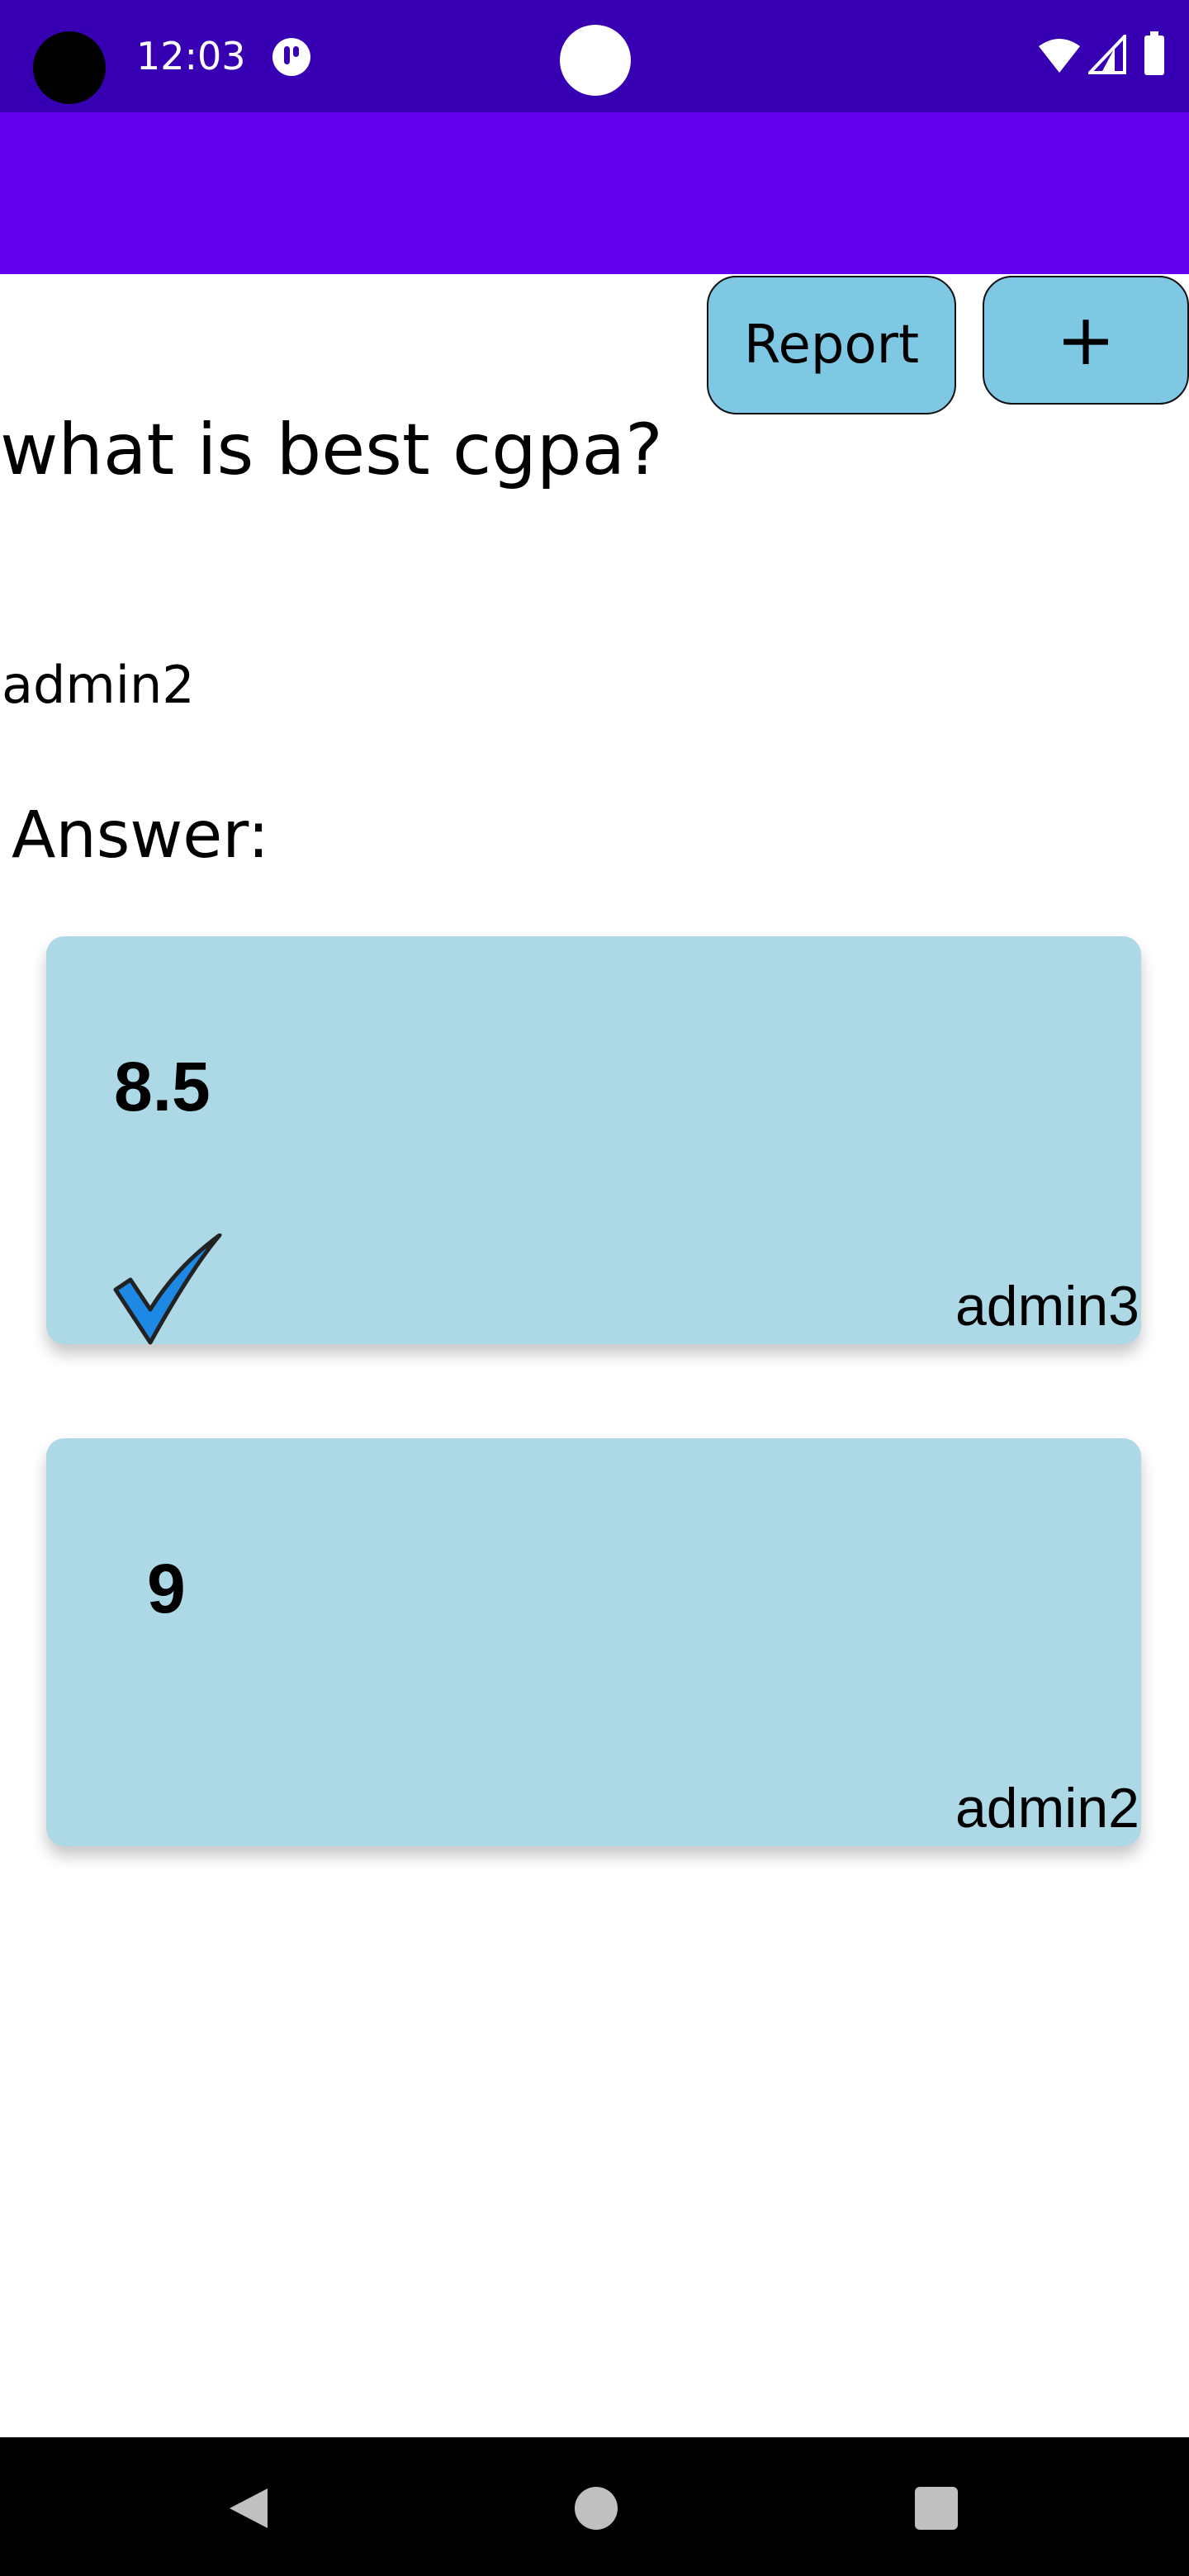  Describe the element at coordinates (1154, 53) in the screenshot. I see `battery-icon` at that location.